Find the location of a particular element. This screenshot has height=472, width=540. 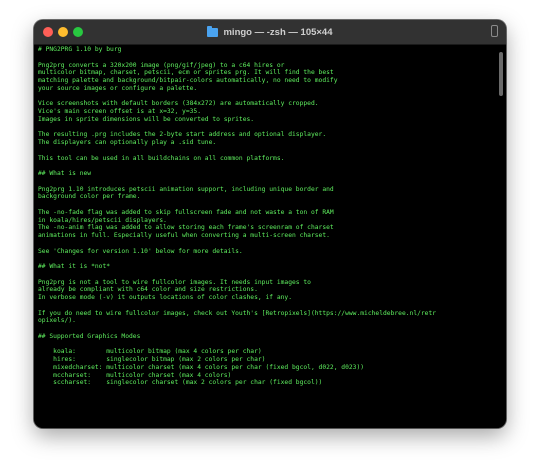

terminal-line: # PNG2PRG 1.10 by burg is located at coordinates (80, 49).